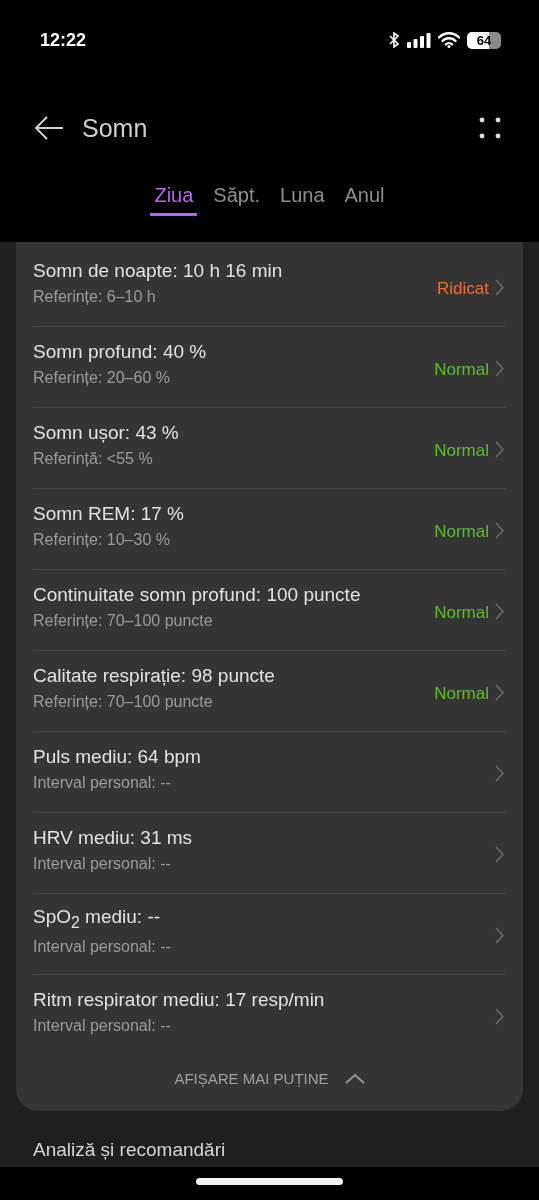  What do you see at coordinates (109, 514) in the screenshot?
I see `metric-title: Somn REM: 17 %` at bounding box center [109, 514].